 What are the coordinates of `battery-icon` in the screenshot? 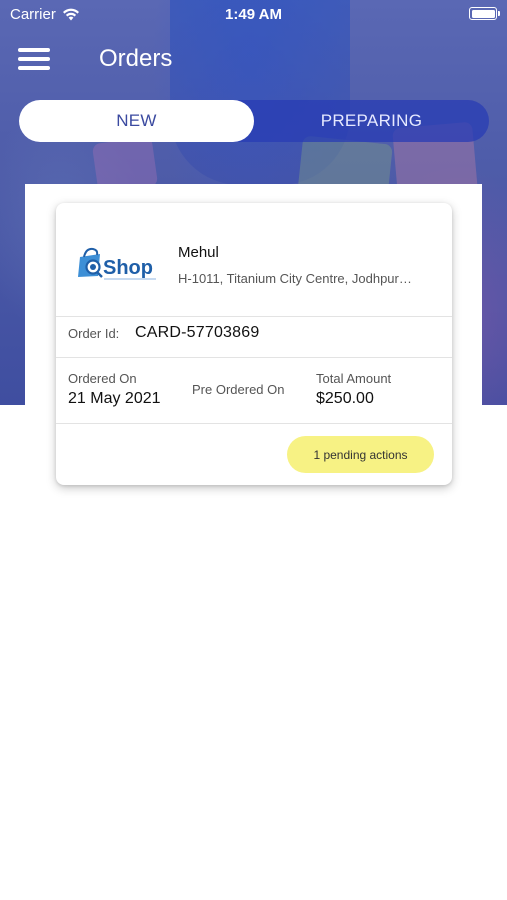 It's located at (484, 13).